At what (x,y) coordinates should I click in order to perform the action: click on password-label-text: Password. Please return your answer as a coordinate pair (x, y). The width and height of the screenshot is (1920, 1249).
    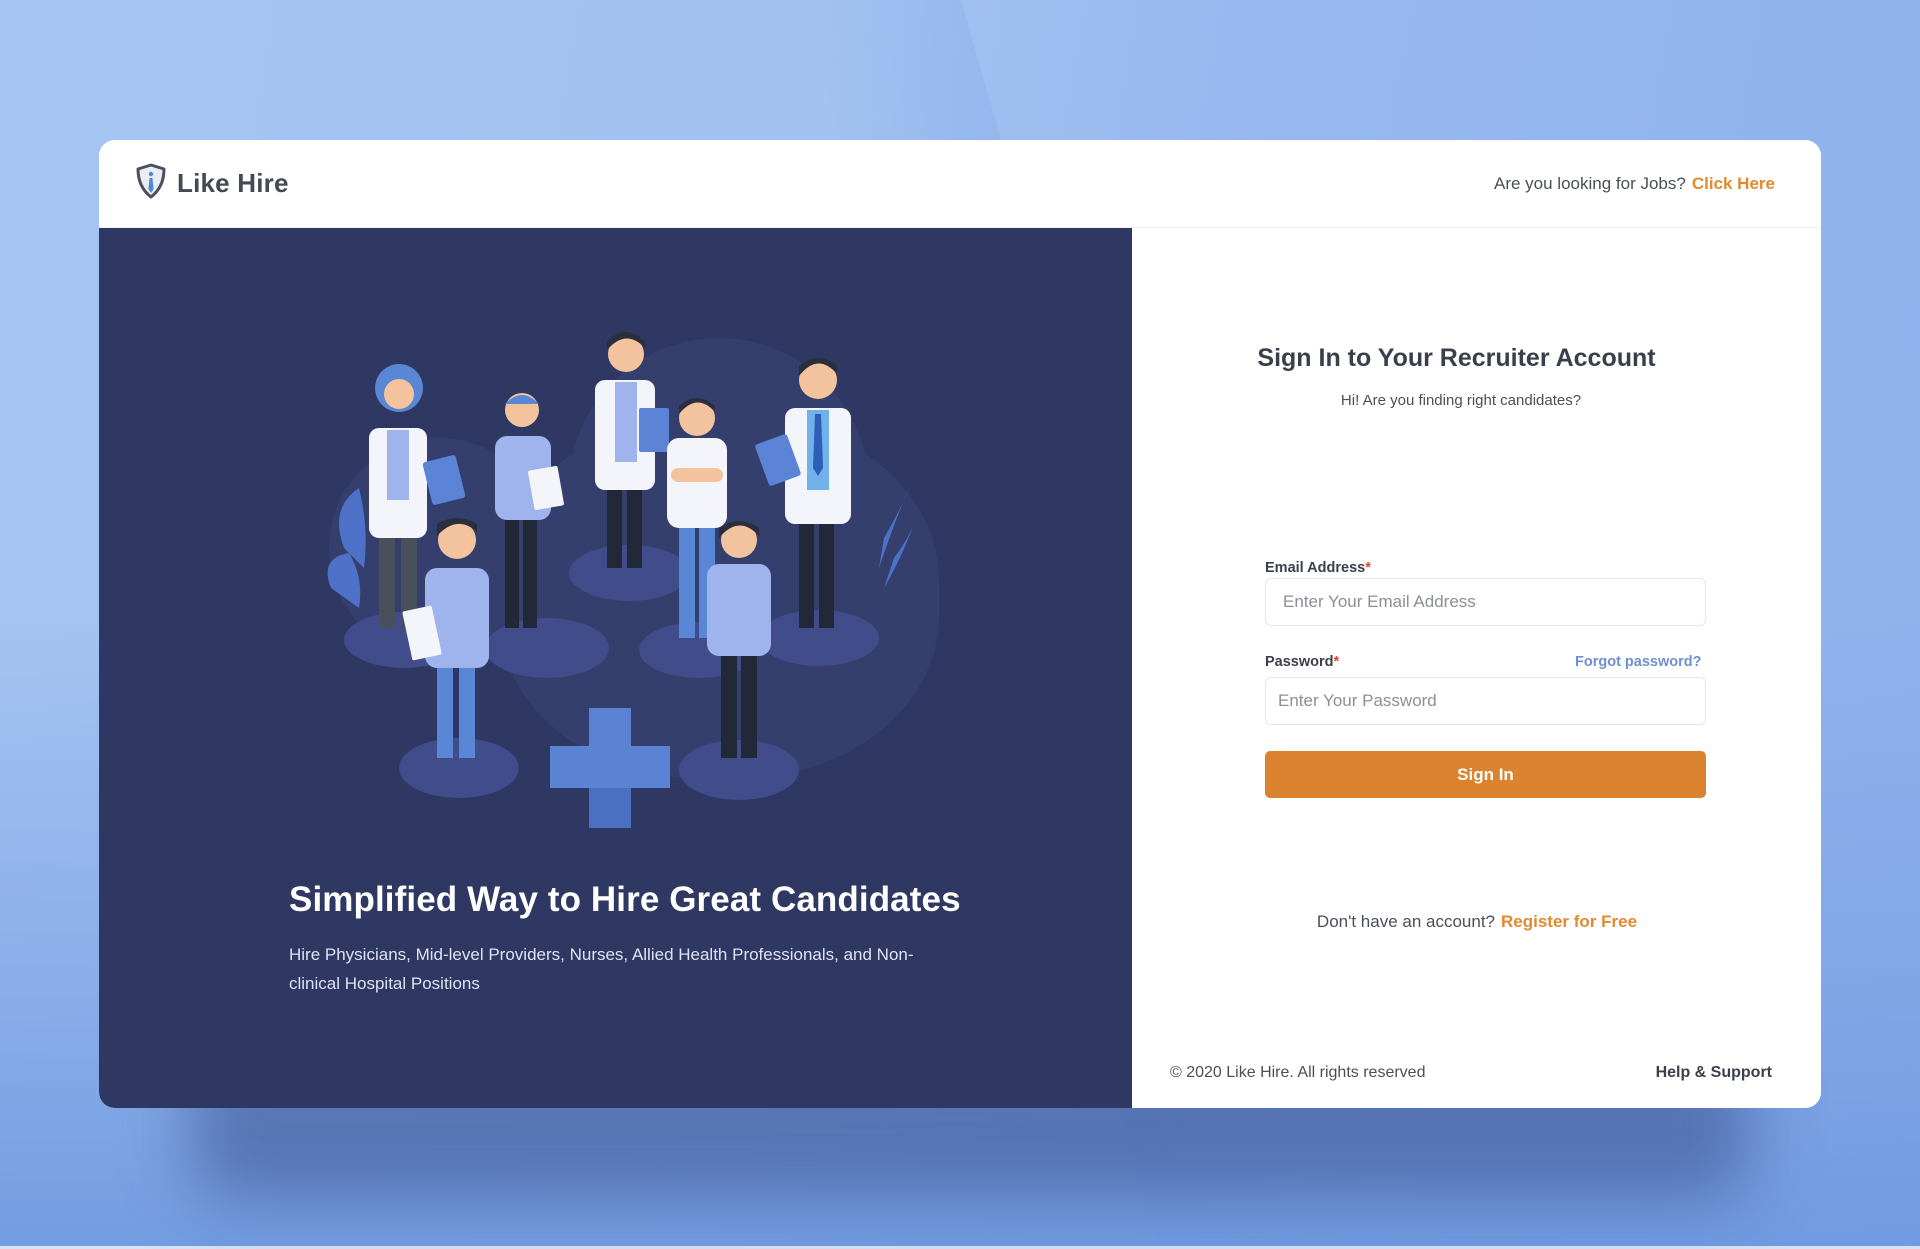
    Looking at the image, I should click on (1299, 662).